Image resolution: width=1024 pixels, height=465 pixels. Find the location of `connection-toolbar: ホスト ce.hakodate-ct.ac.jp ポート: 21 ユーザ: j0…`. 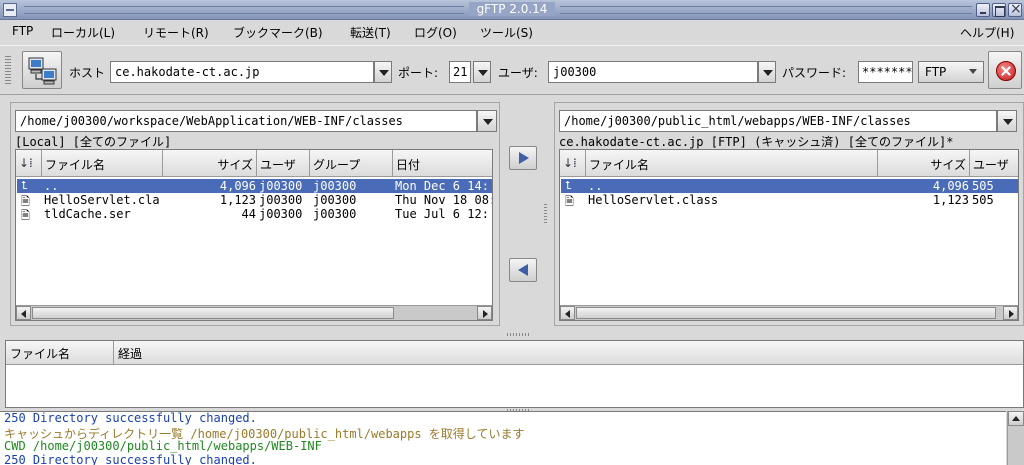

connection-toolbar: ホスト ce.hakodate-ct.ac.jp ポート: 21 ユーザ: j0… is located at coordinates (512, 70).